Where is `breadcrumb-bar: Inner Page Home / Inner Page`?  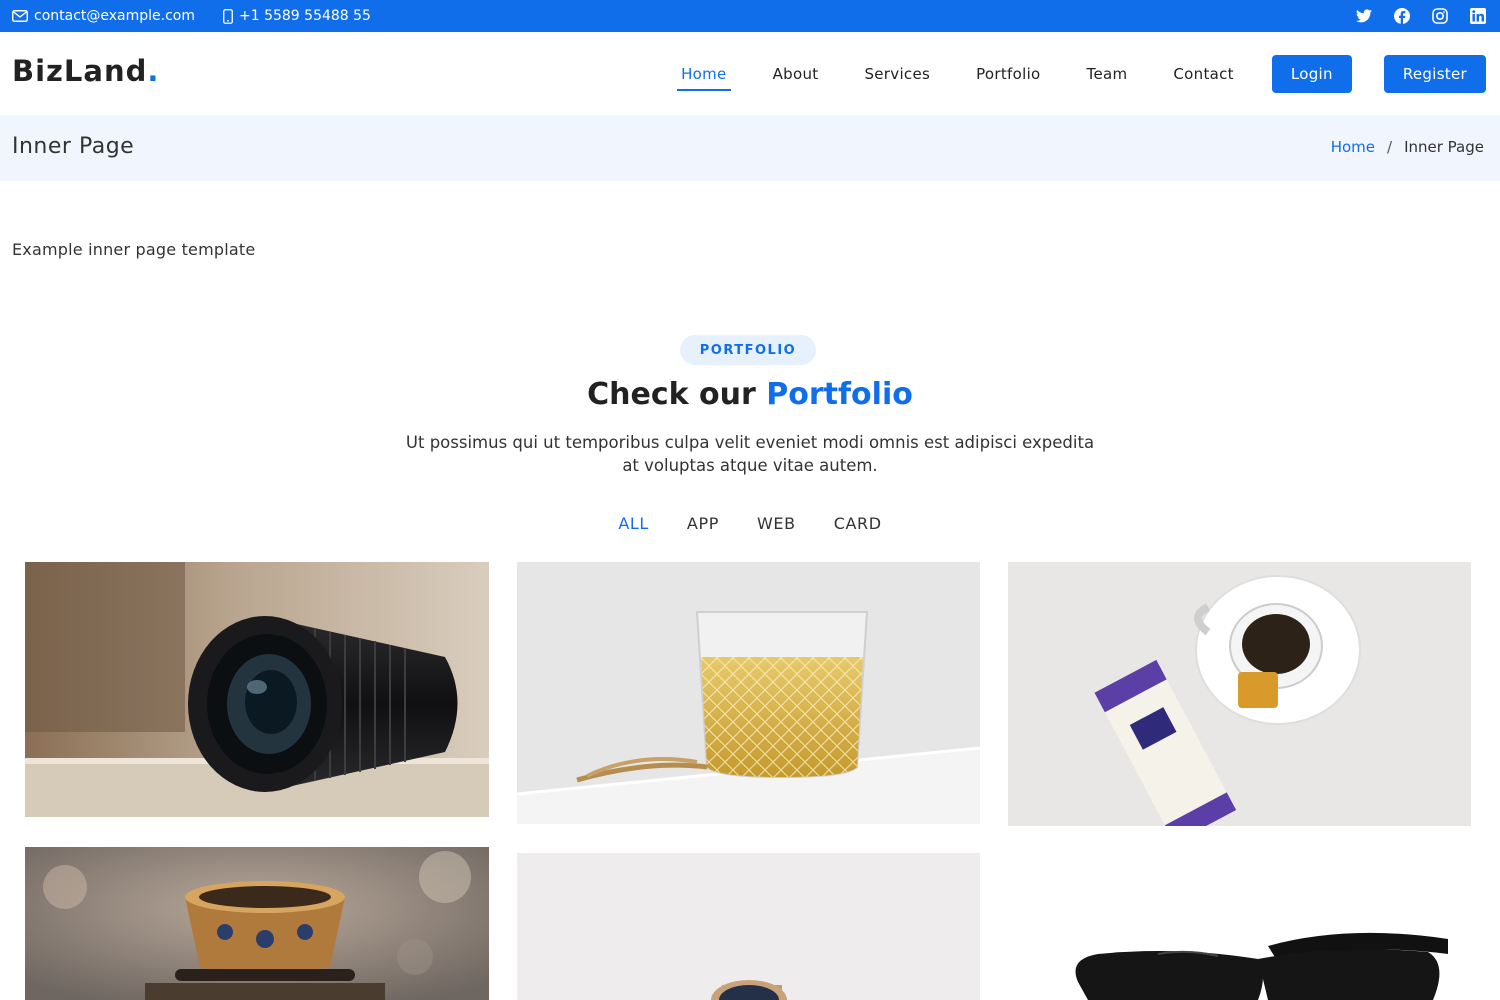
breadcrumb-bar: Inner Page Home / Inner Page is located at coordinates (750, 148).